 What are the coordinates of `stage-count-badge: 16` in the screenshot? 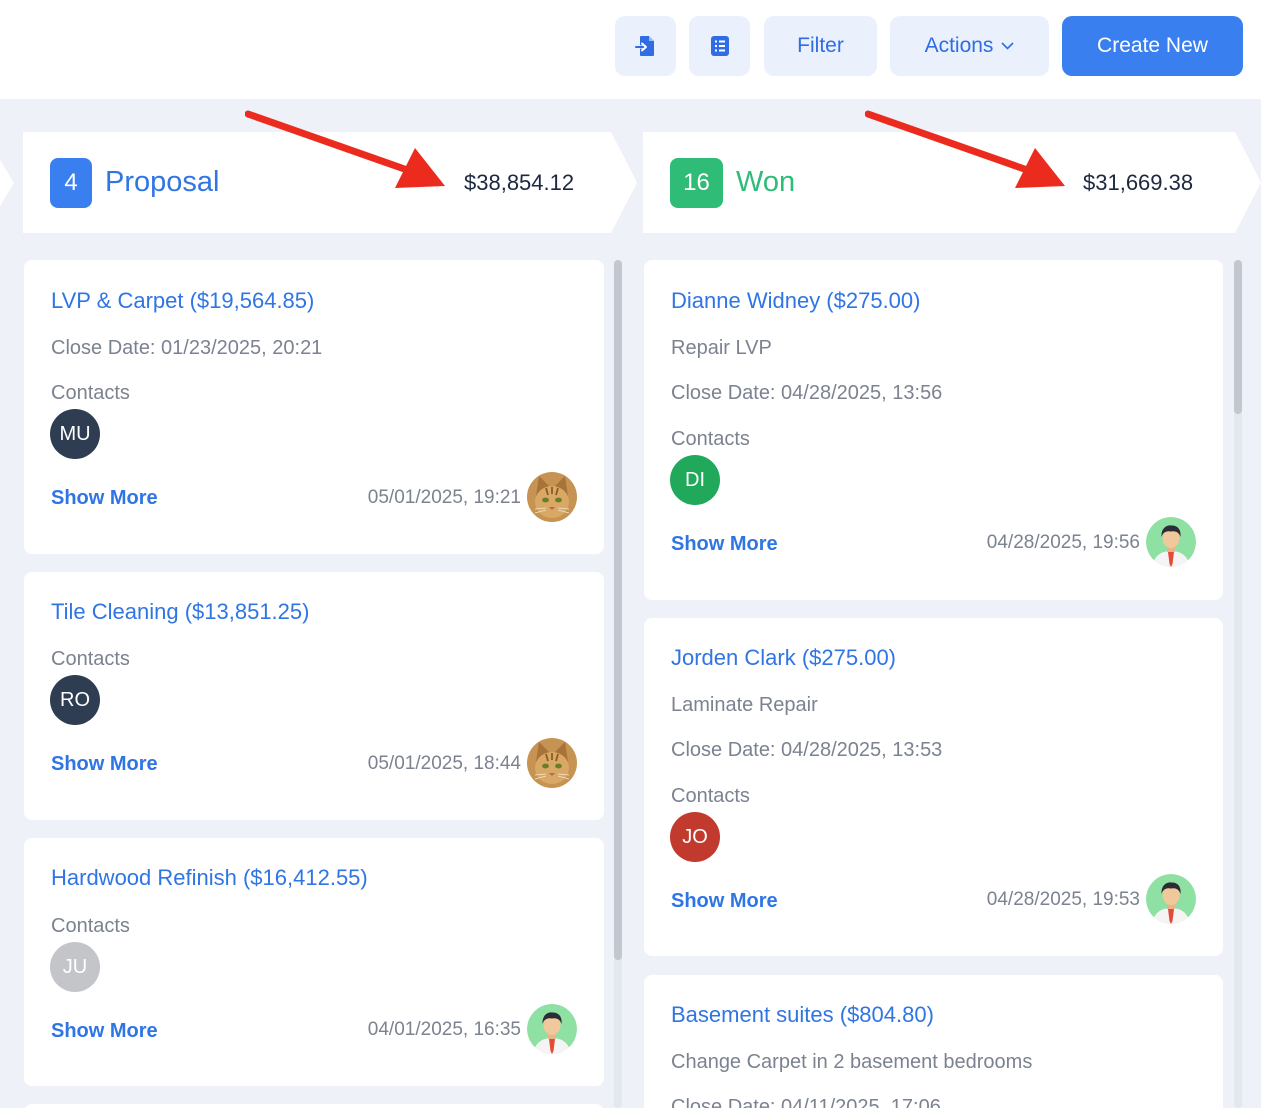 It's located at (696, 182).